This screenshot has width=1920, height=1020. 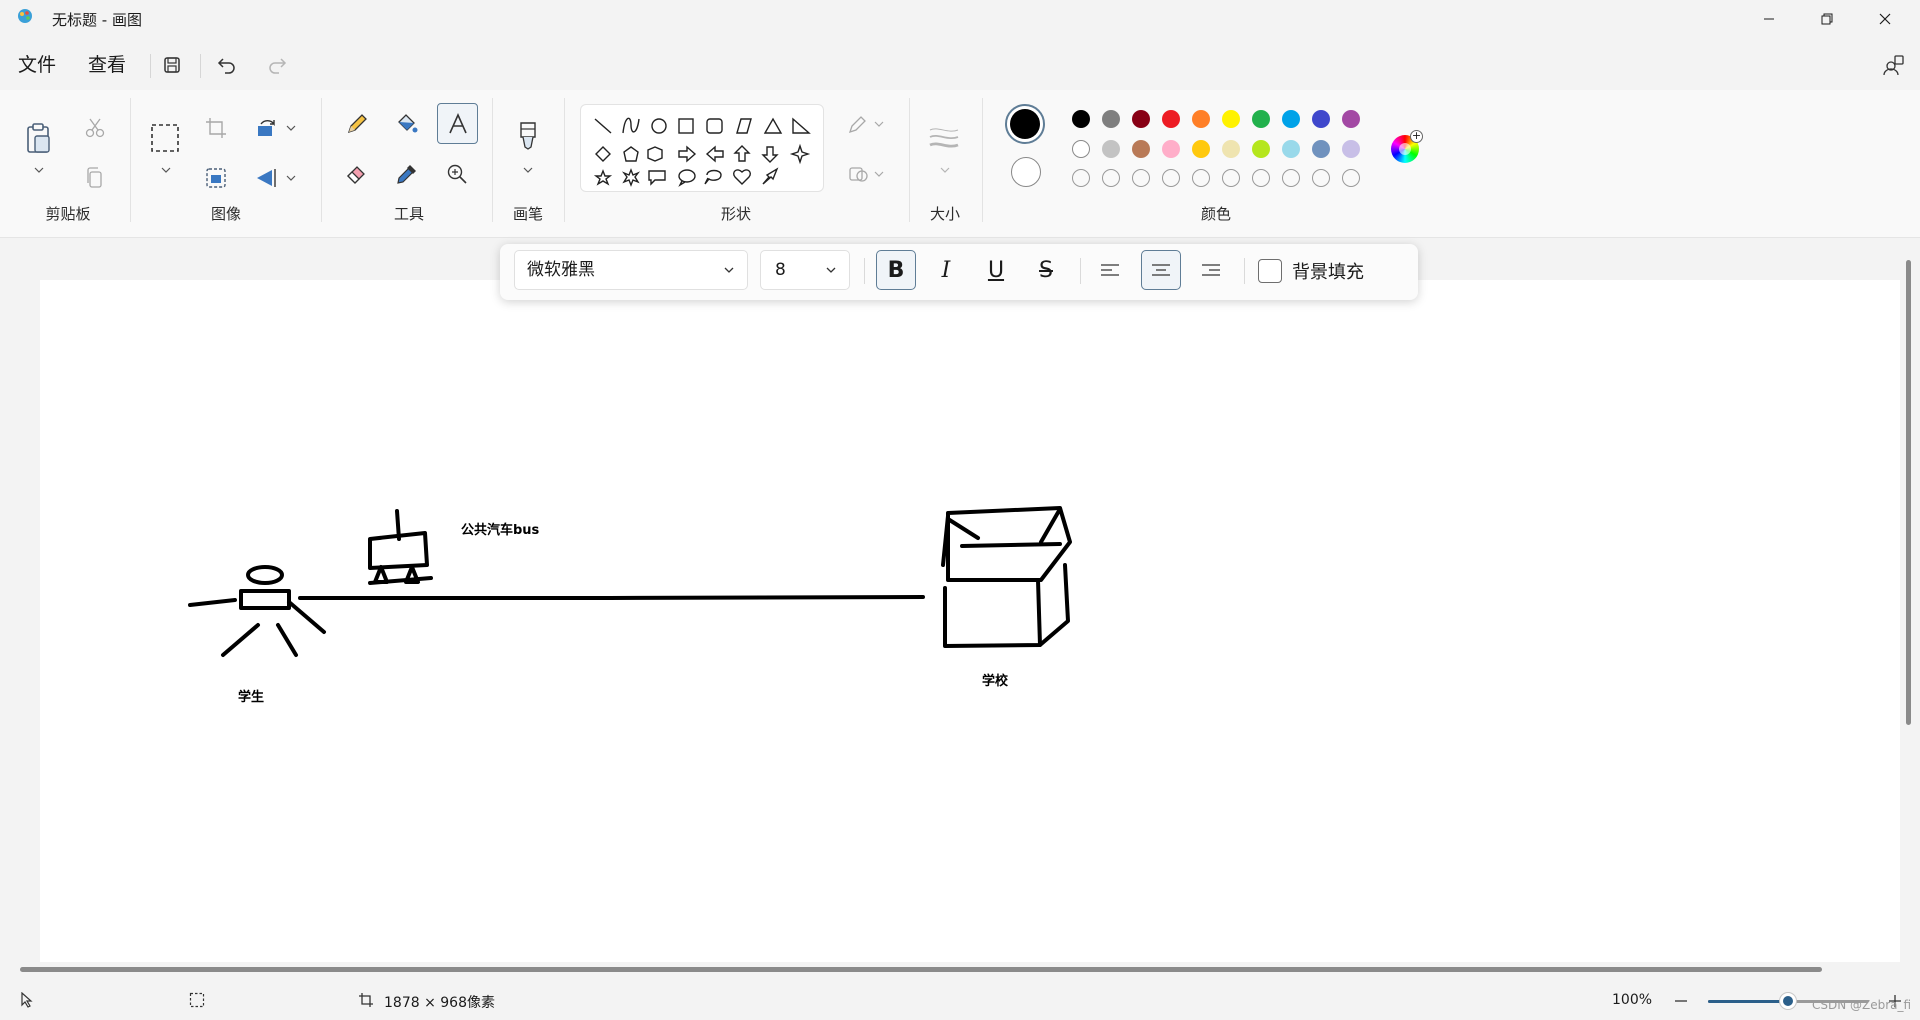 I want to click on resize-button, so click(x=216, y=178).